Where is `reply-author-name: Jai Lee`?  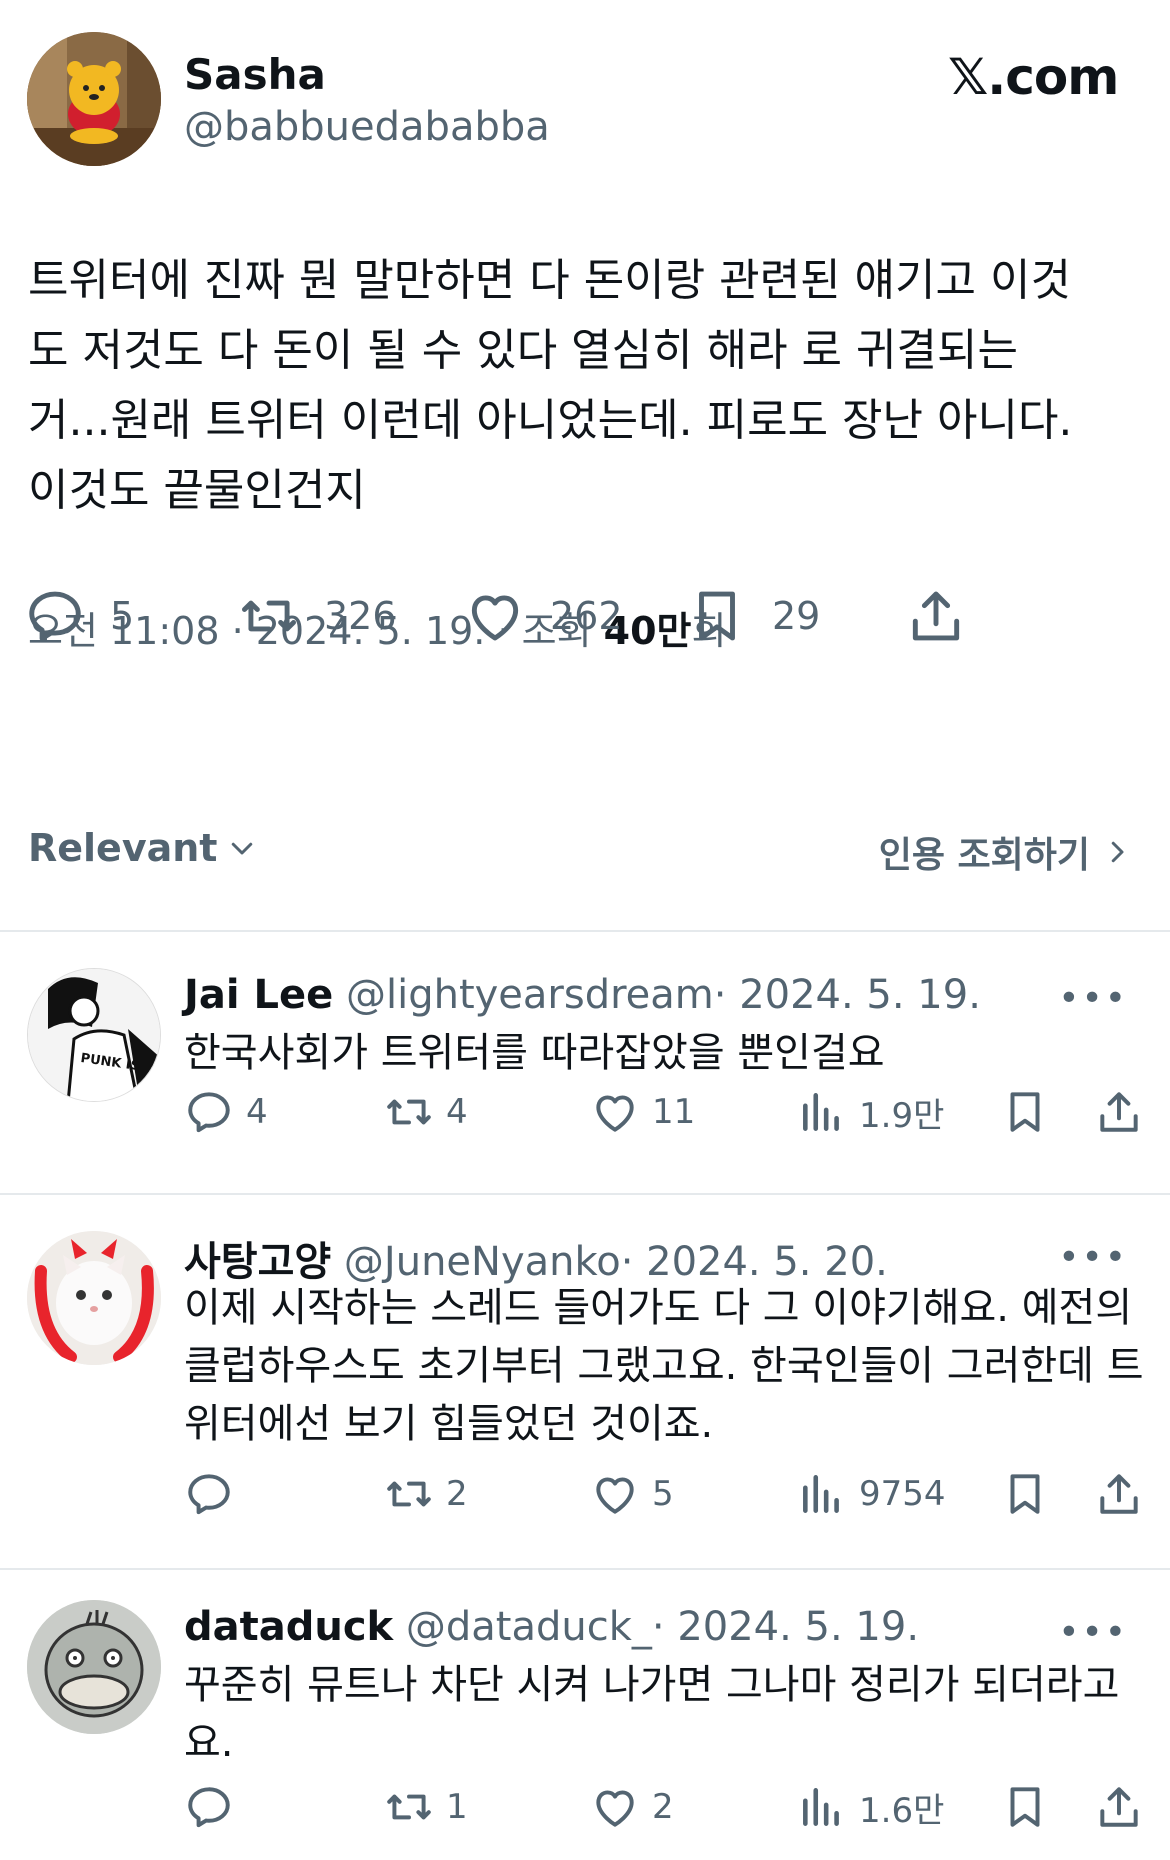 reply-author-name: Jai Lee is located at coordinates (258, 995).